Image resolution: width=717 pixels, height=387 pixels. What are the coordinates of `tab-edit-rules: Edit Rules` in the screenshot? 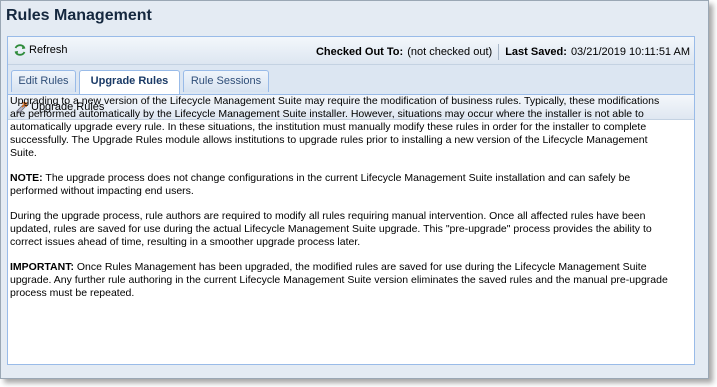 It's located at (43, 81).